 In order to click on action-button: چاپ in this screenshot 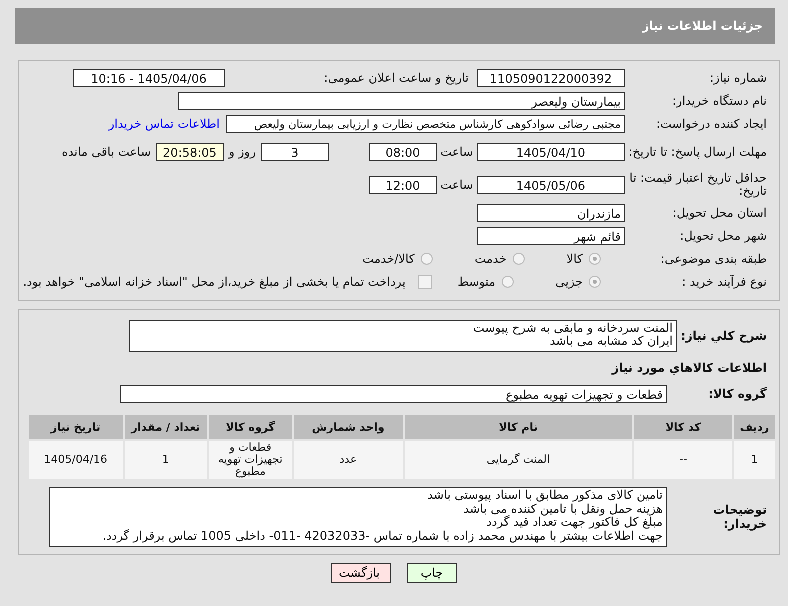, I will do `click(432, 573)`.